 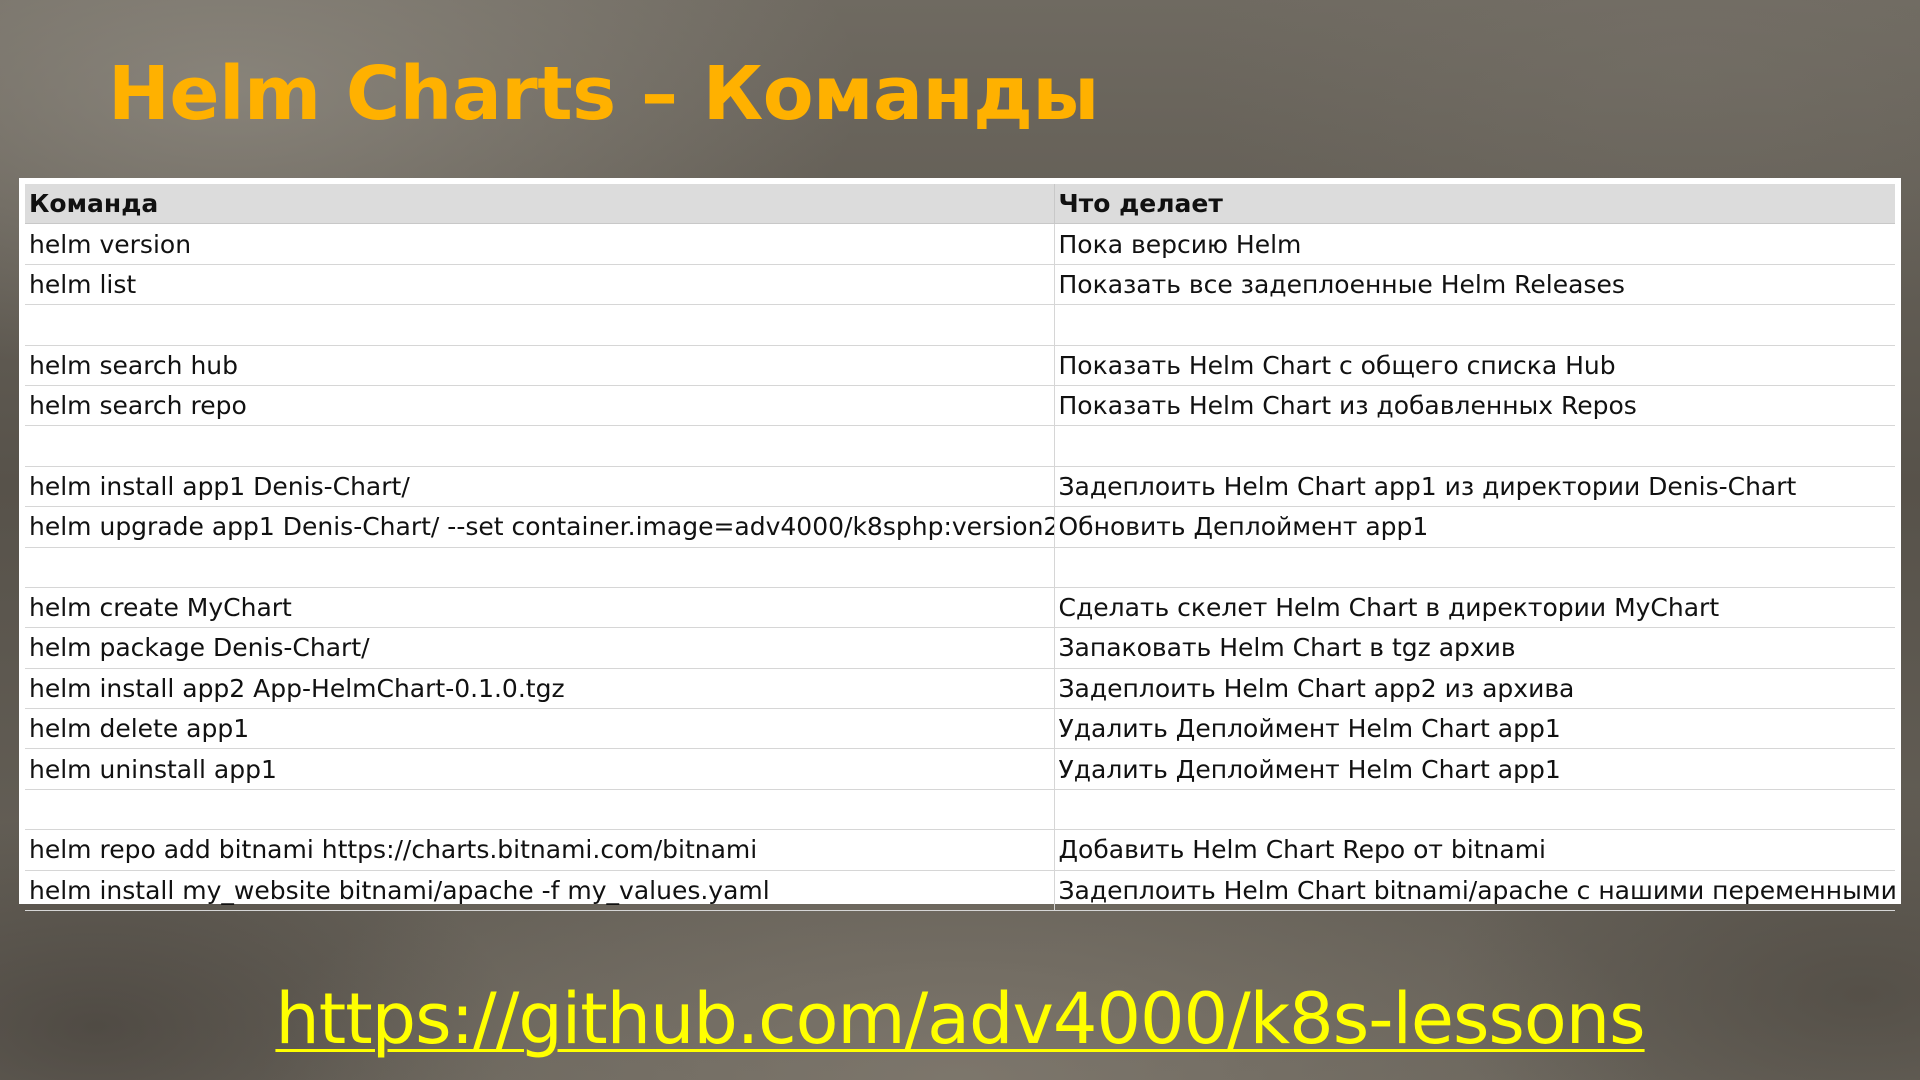 I want to click on description-cell: Добавить Helm Chart Repo от bitnami, so click(x=1474, y=850).